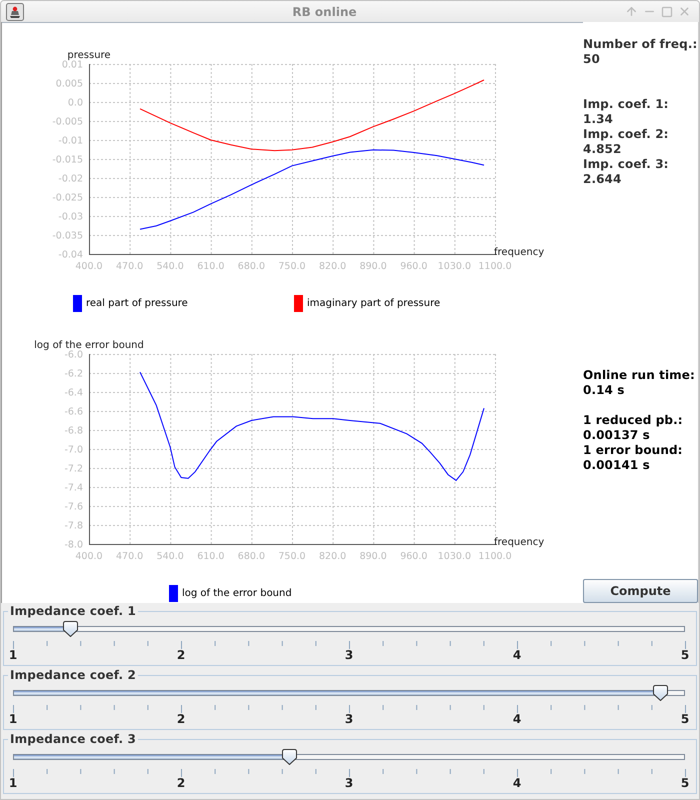  I want to click on tick-label: 0.0, so click(75, 103).